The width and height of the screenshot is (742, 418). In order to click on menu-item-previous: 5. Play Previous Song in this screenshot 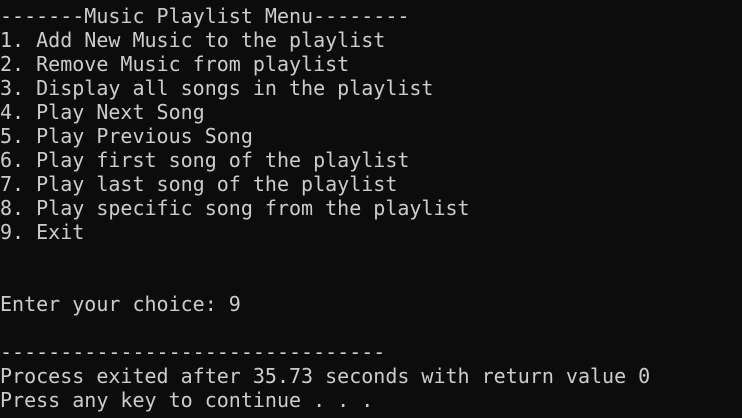, I will do `click(126, 136)`.